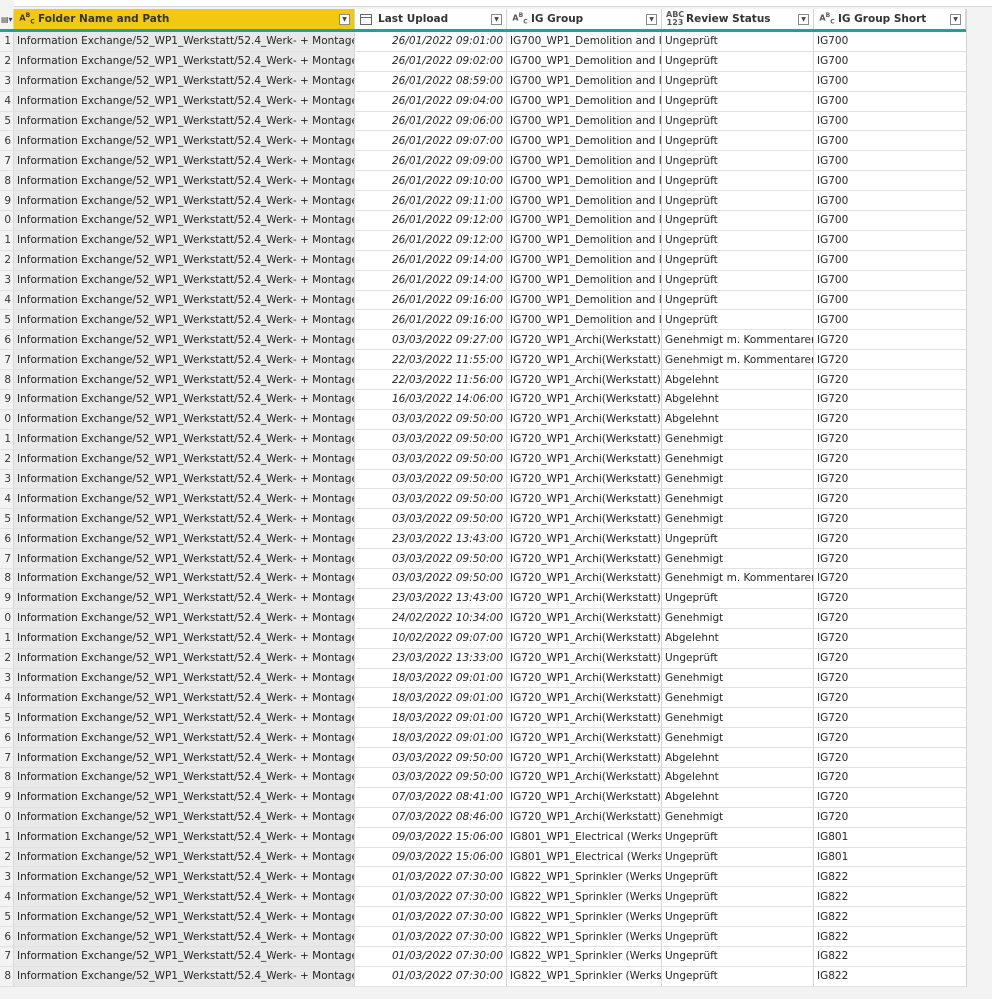 Image resolution: width=992 pixels, height=999 pixels. Describe the element at coordinates (431, 240) in the screenshot. I see `cell-last-upload: 26/01/2022 09:12:00` at that location.